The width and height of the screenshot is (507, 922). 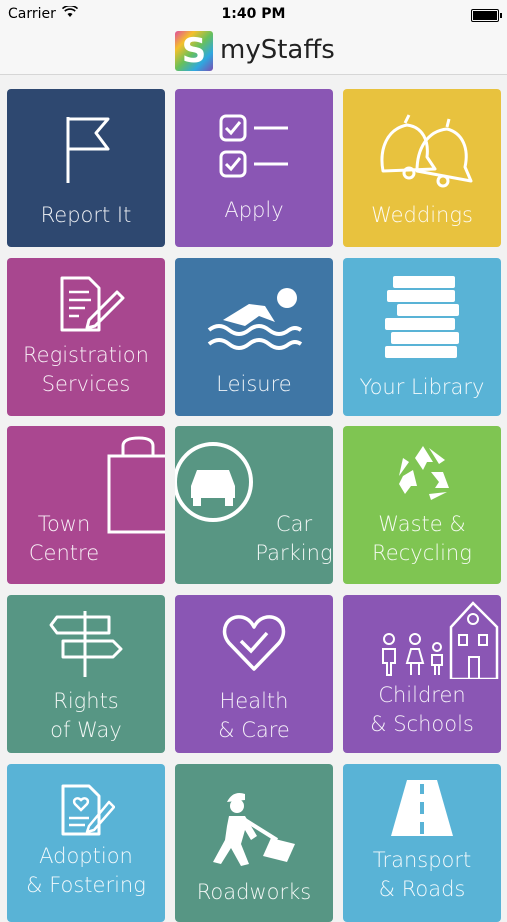 What do you see at coordinates (422, 808) in the screenshot?
I see `road-icon` at bounding box center [422, 808].